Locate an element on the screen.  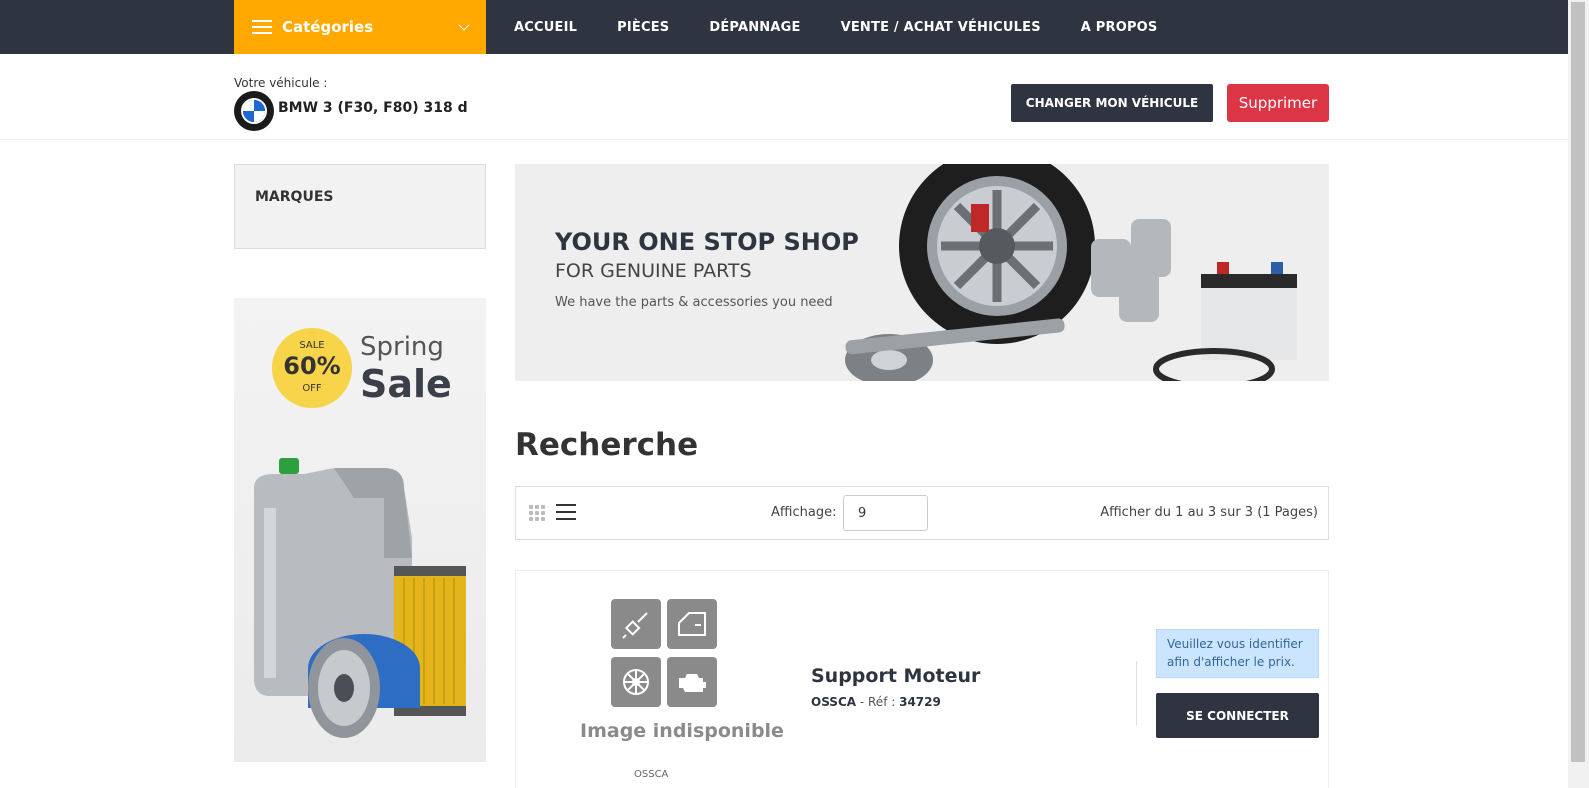
display-label: Affichage: is located at coordinates (804, 512).